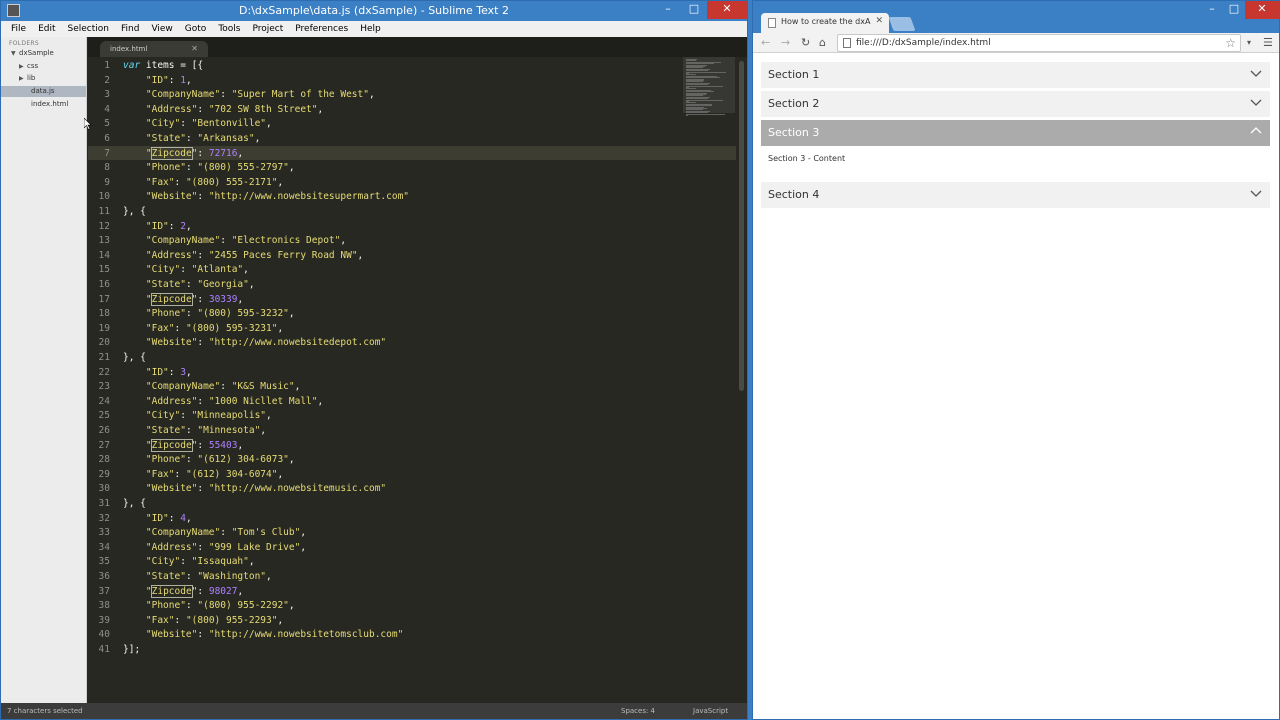  I want to click on chevron-down-icon, so click(1256, 102).